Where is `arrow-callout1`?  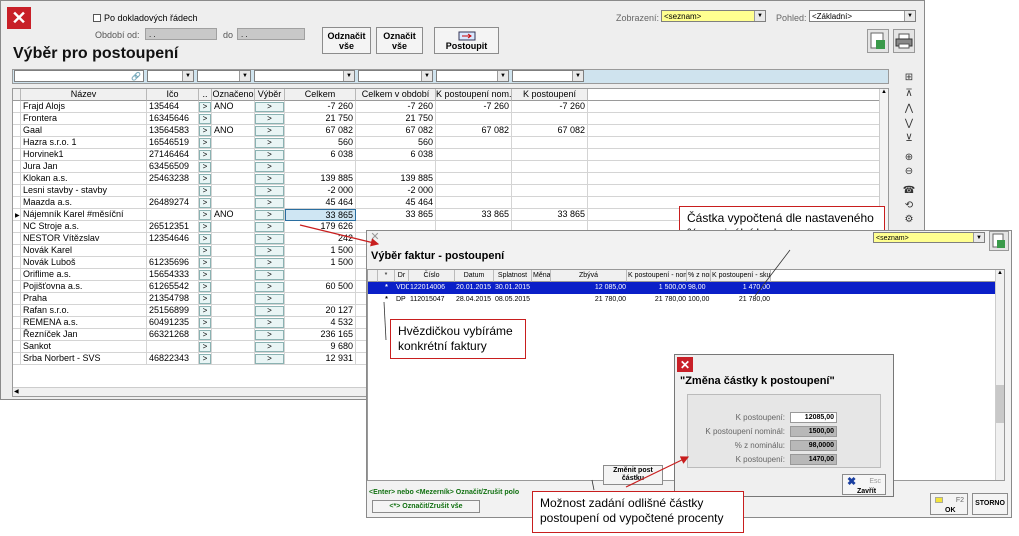 arrow-callout1 is located at coordinates (772, 273).